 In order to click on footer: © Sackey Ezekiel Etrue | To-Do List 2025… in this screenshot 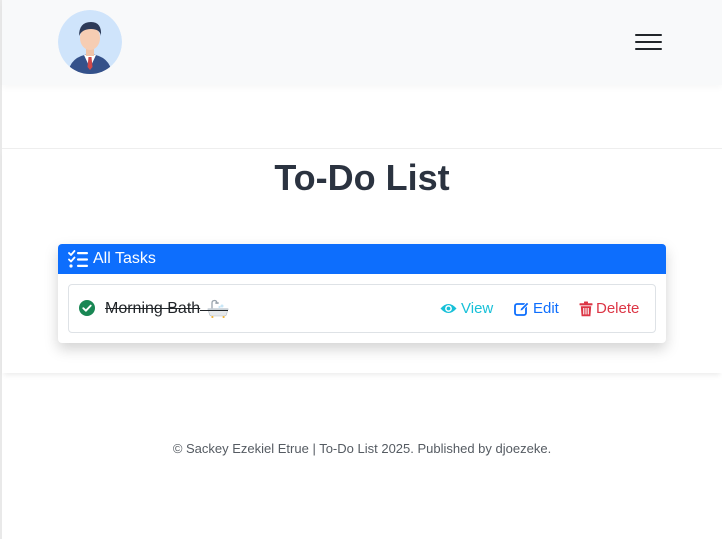, I will do `click(362, 449)`.